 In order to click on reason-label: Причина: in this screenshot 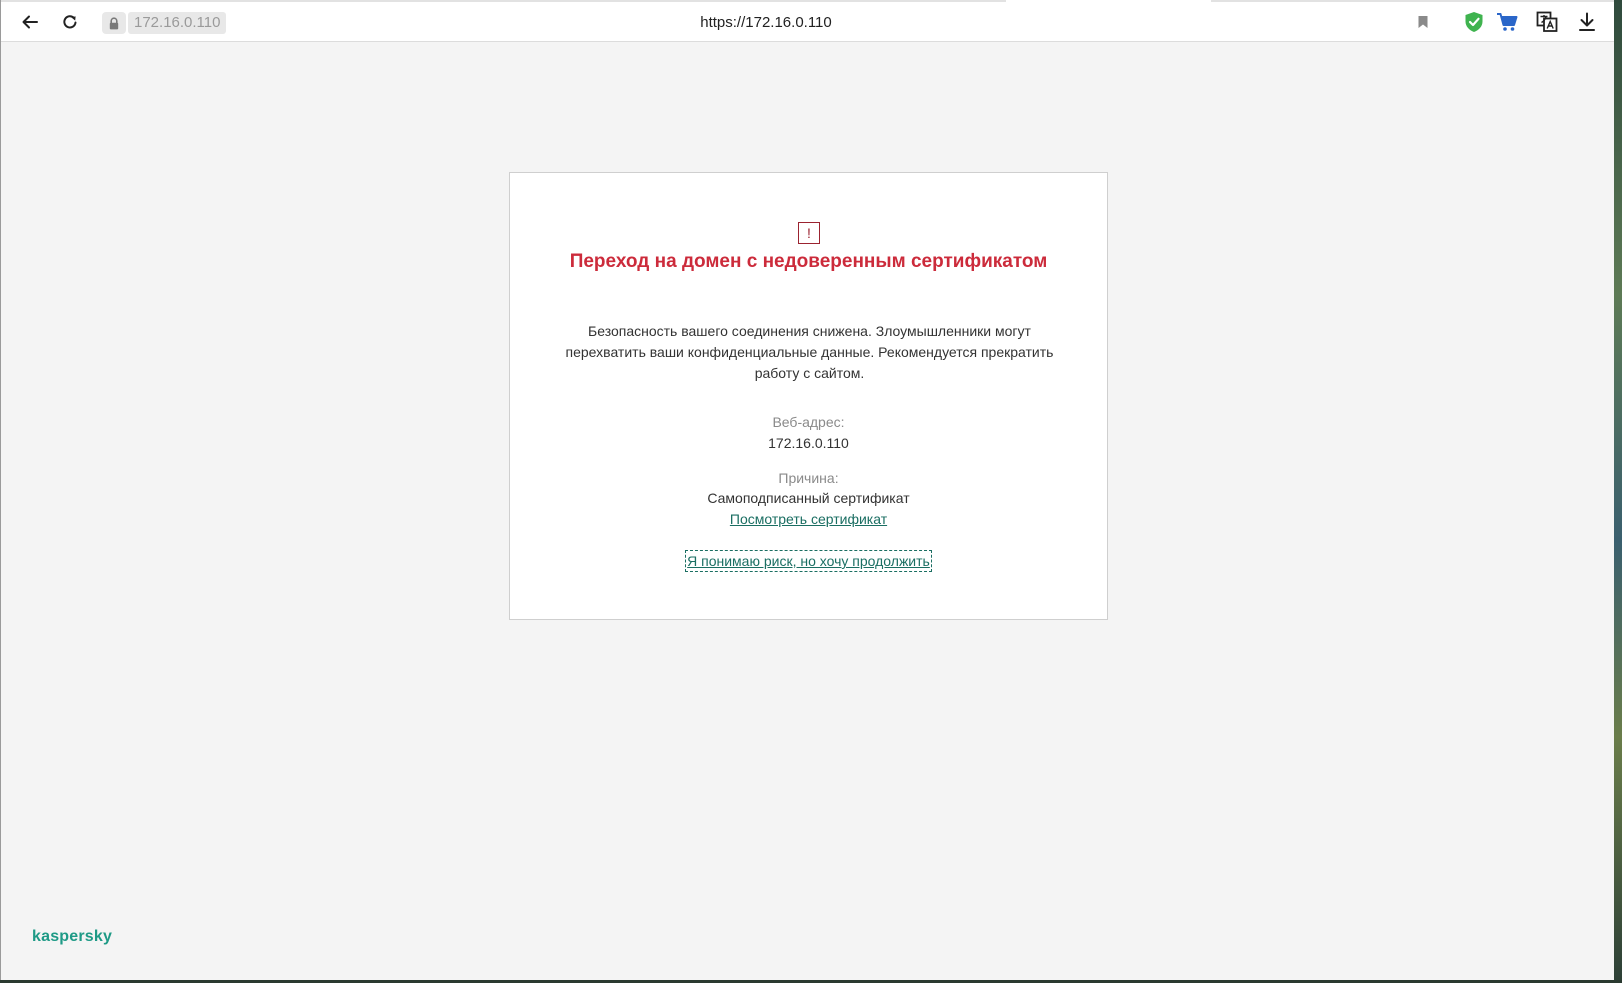, I will do `click(808, 478)`.